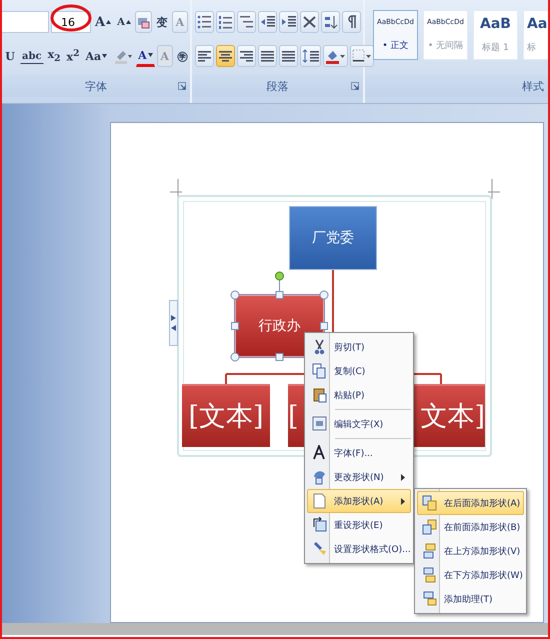  What do you see at coordinates (277, 86) in the screenshot?
I see `group-label: 段落` at bounding box center [277, 86].